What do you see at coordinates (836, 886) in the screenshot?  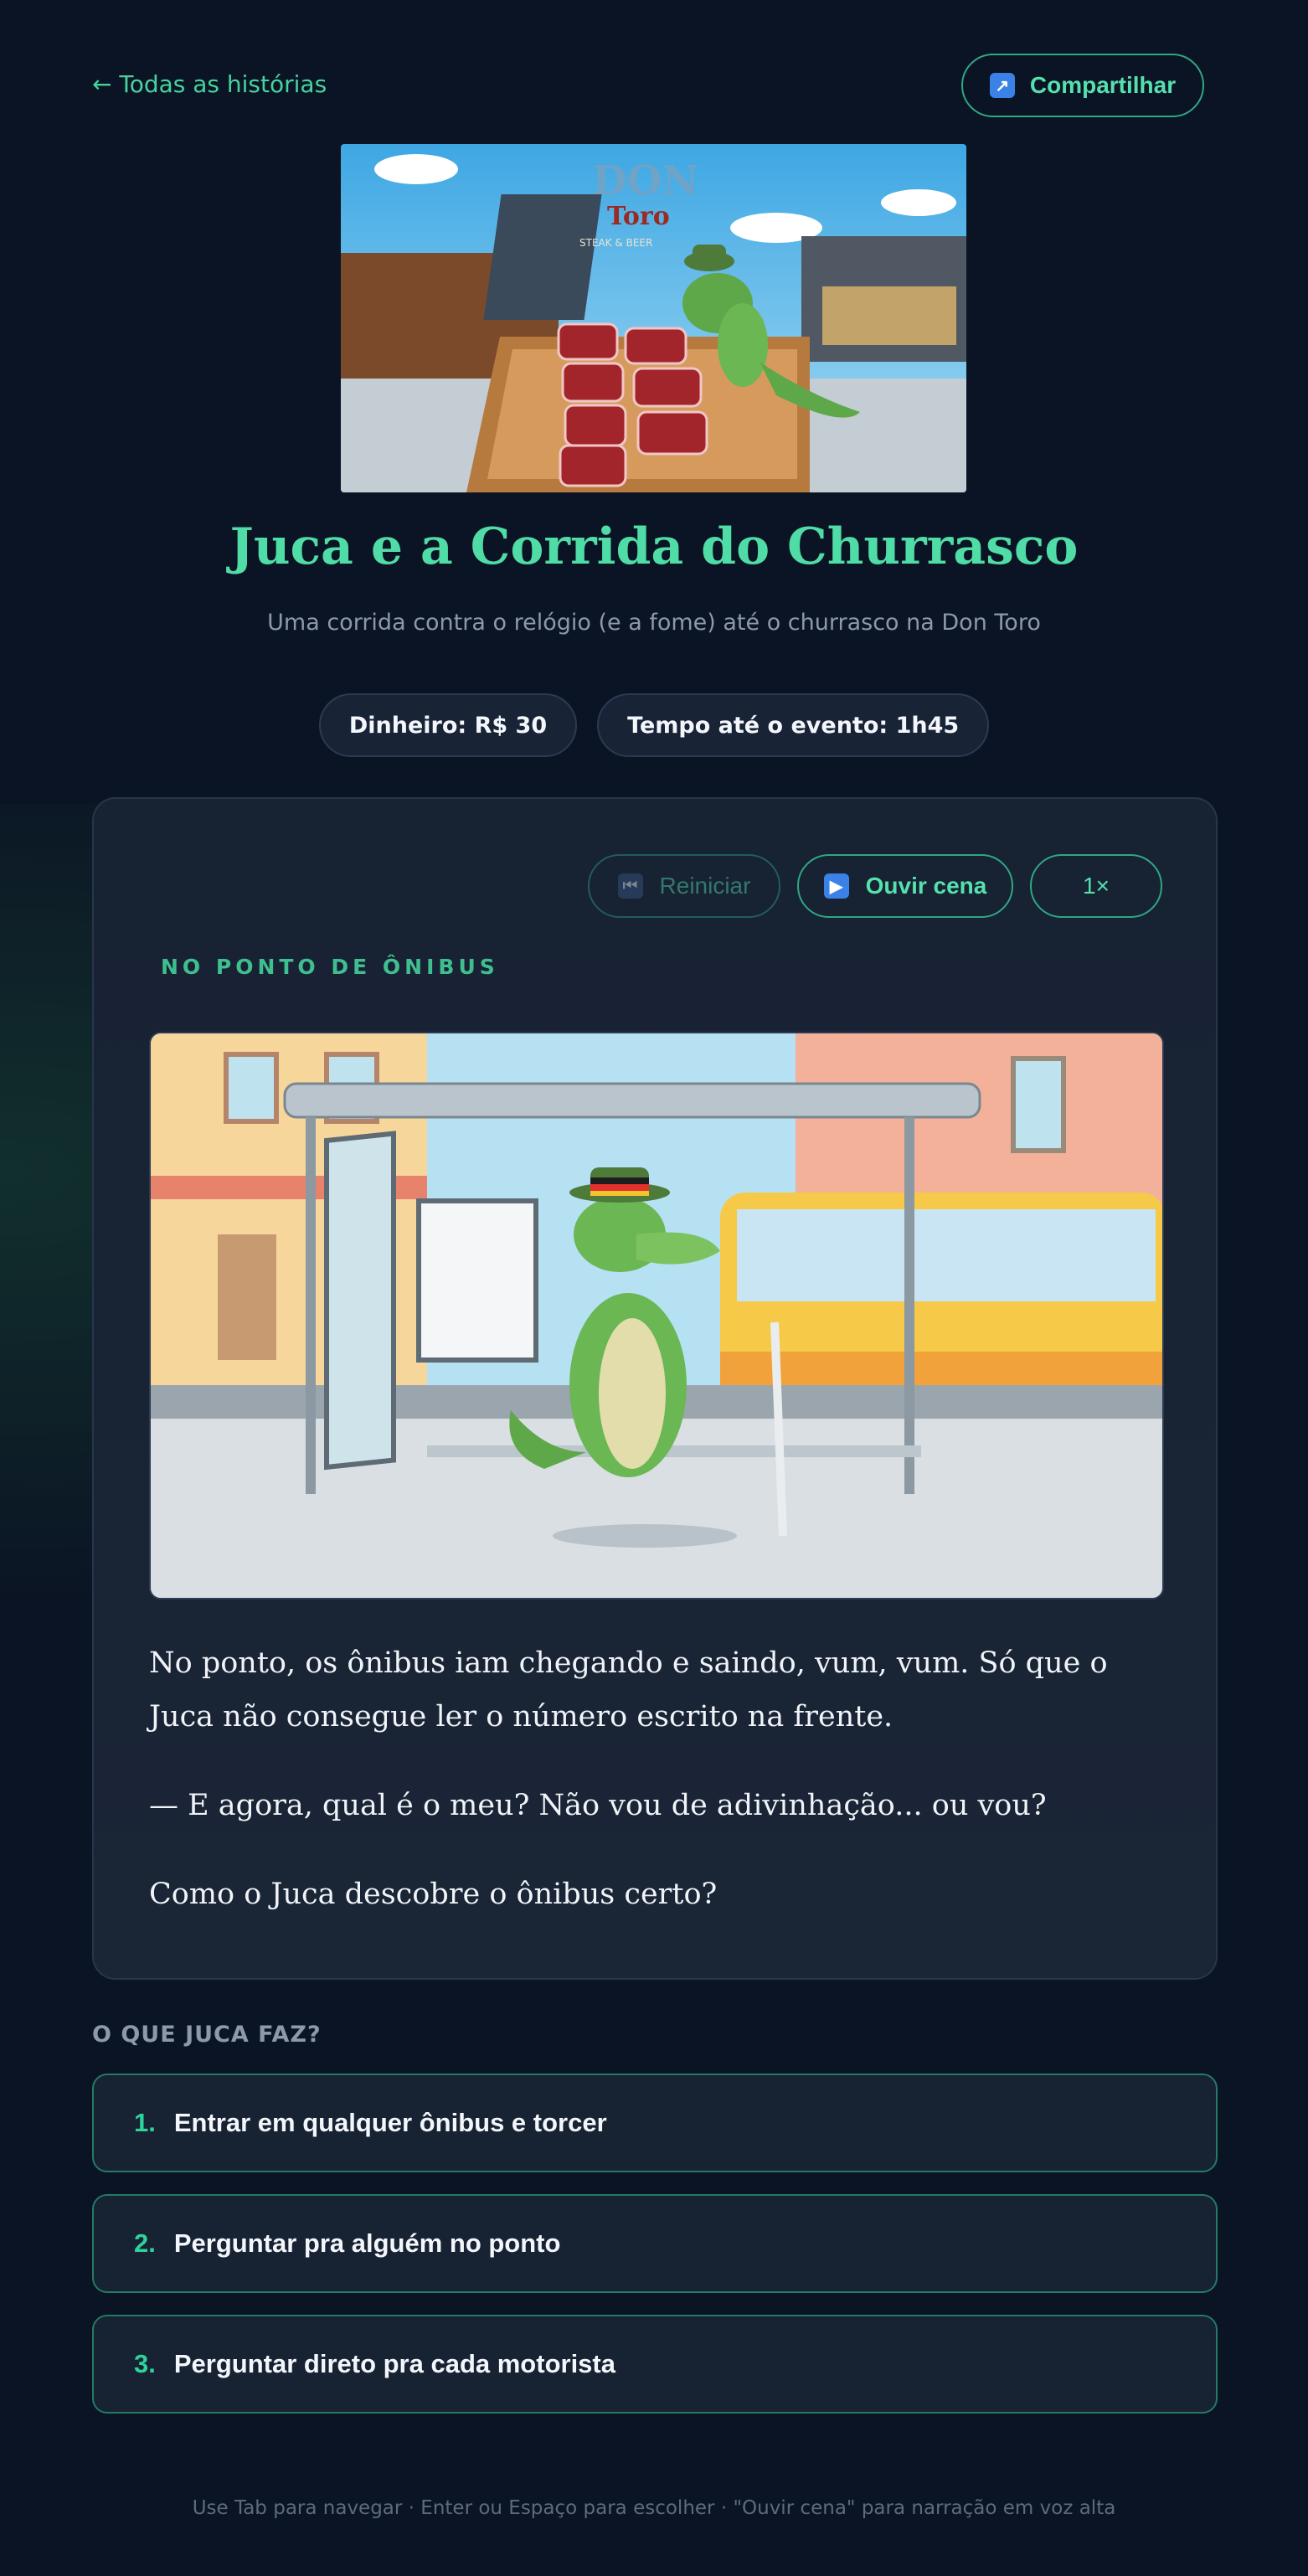 I see `play-icon: ▶` at bounding box center [836, 886].